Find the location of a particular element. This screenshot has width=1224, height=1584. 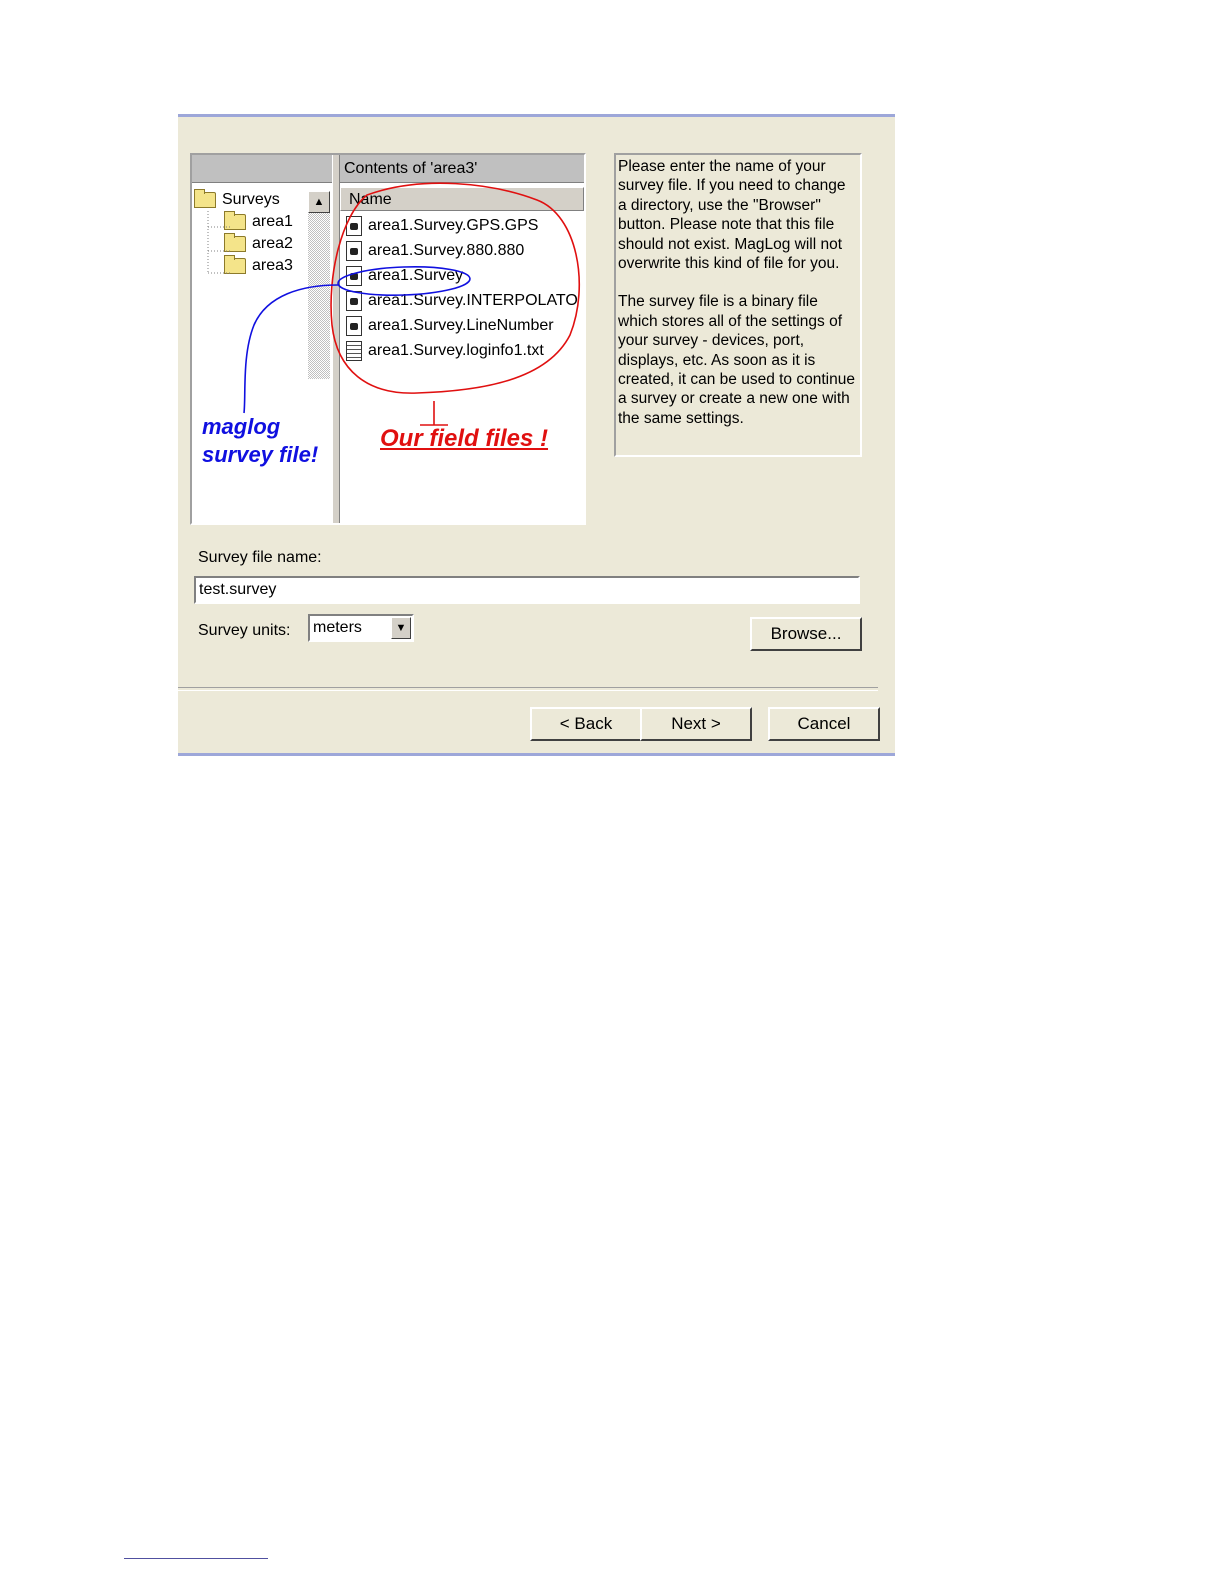

maglog-annotation: maglog survey file! is located at coordinates (260, 441).